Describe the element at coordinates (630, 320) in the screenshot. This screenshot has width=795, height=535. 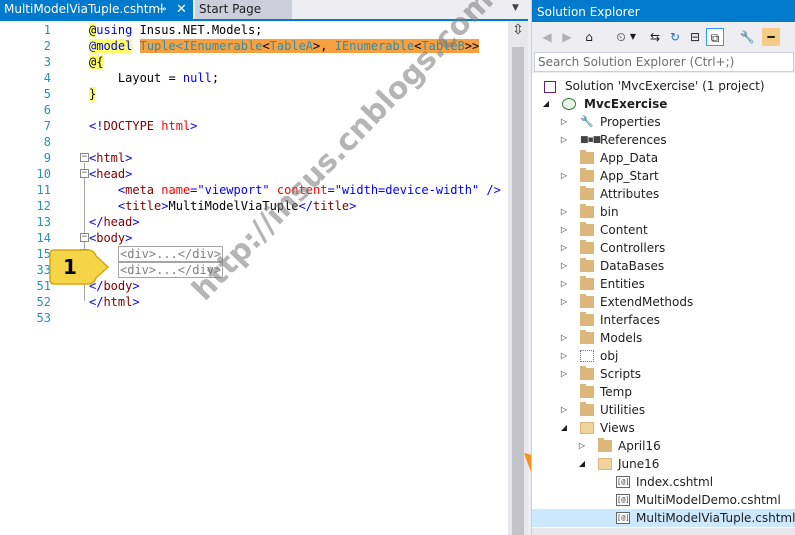
I see `tree-node-label: Interfaces` at that location.